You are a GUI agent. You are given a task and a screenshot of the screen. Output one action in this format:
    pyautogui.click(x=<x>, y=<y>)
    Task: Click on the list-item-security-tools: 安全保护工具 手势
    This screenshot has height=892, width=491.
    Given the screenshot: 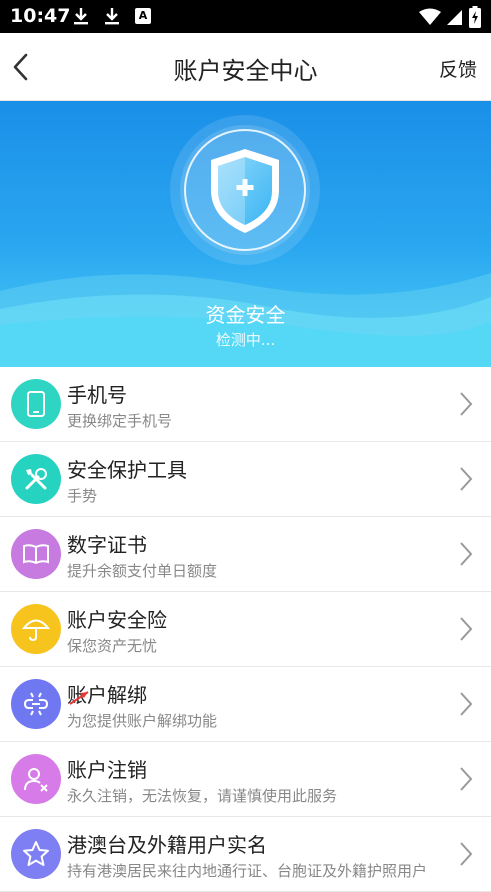 What is the action you would take?
    pyautogui.click(x=245, y=479)
    